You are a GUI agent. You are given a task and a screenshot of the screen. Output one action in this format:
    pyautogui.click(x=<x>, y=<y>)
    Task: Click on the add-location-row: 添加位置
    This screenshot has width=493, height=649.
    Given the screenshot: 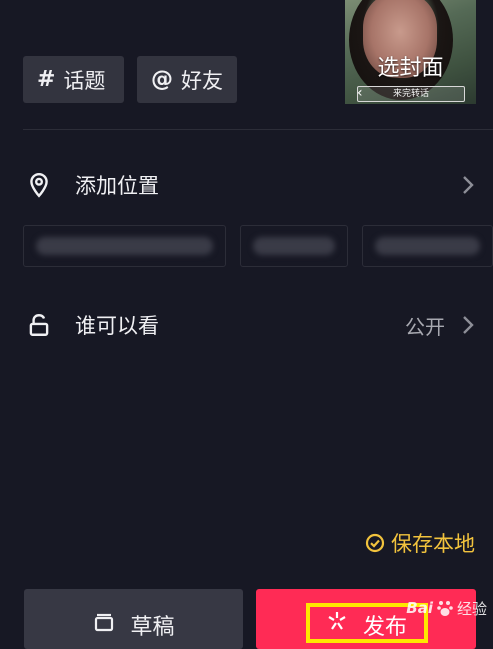 What is the action you would take?
    pyautogui.click(x=246, y=185)
    